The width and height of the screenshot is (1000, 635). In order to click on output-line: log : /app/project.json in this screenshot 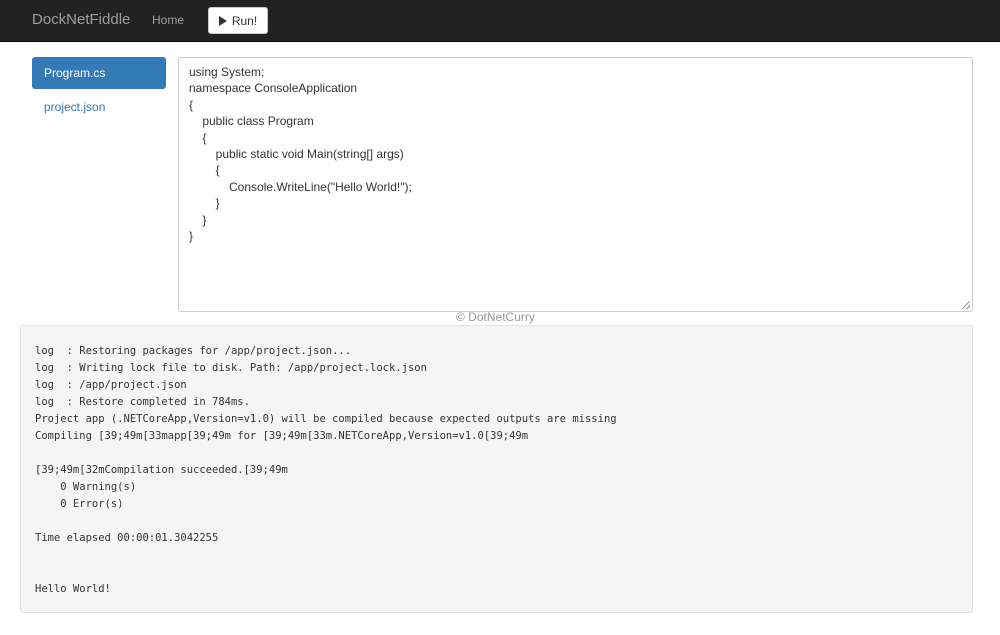, I will do `click(111, 385)`.